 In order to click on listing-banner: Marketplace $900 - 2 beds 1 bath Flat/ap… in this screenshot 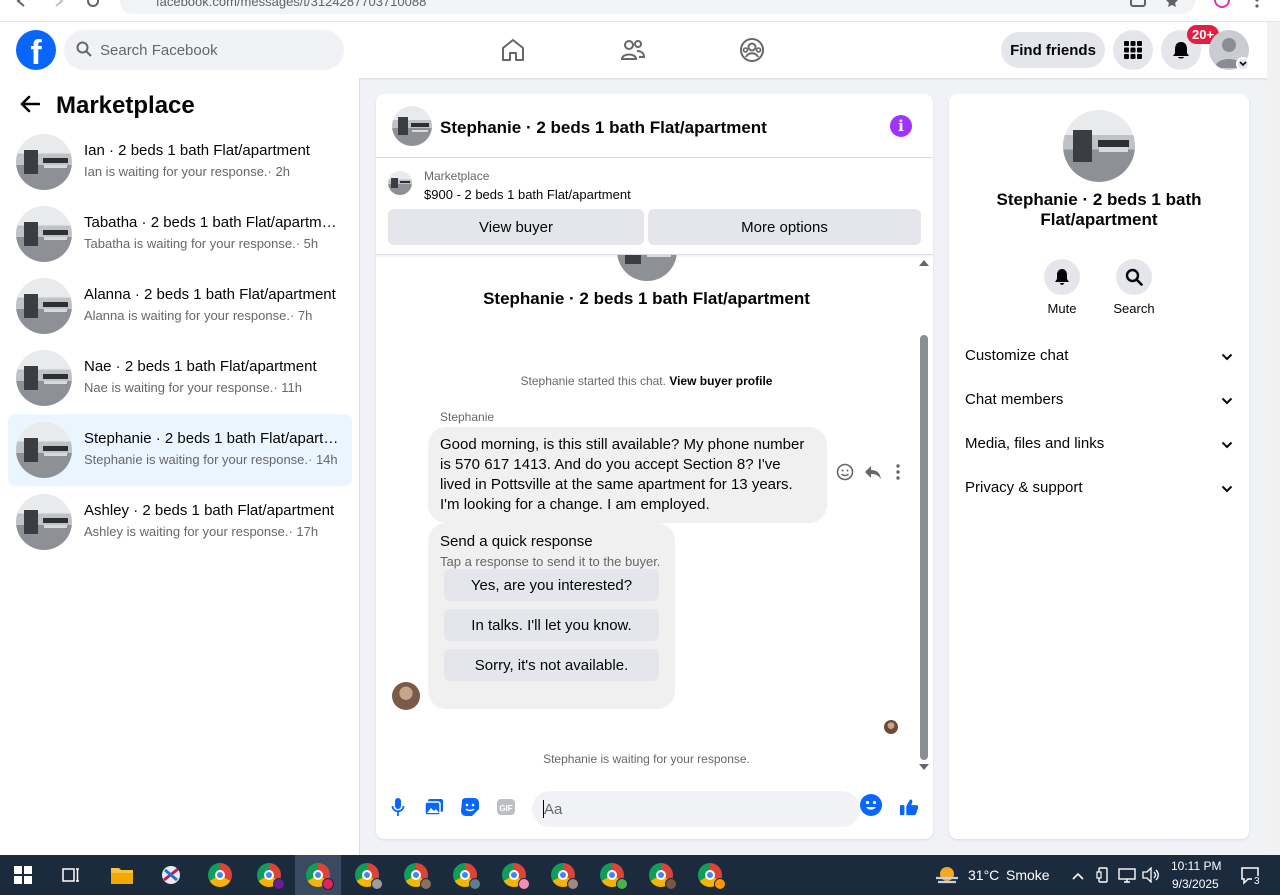, I will do `click(654, 207)`.